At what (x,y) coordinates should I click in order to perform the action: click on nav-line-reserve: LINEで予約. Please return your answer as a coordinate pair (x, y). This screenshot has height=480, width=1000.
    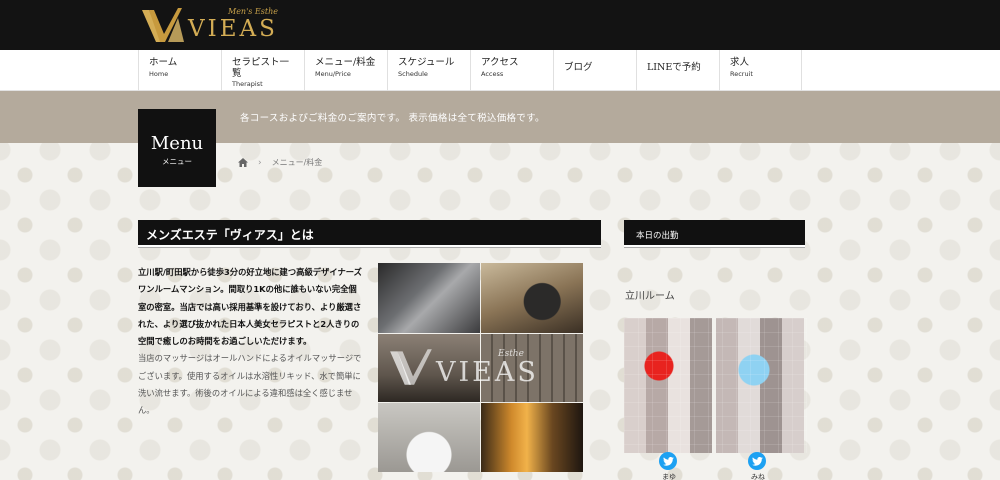
    Looking at the image, I should click on (677, 70).